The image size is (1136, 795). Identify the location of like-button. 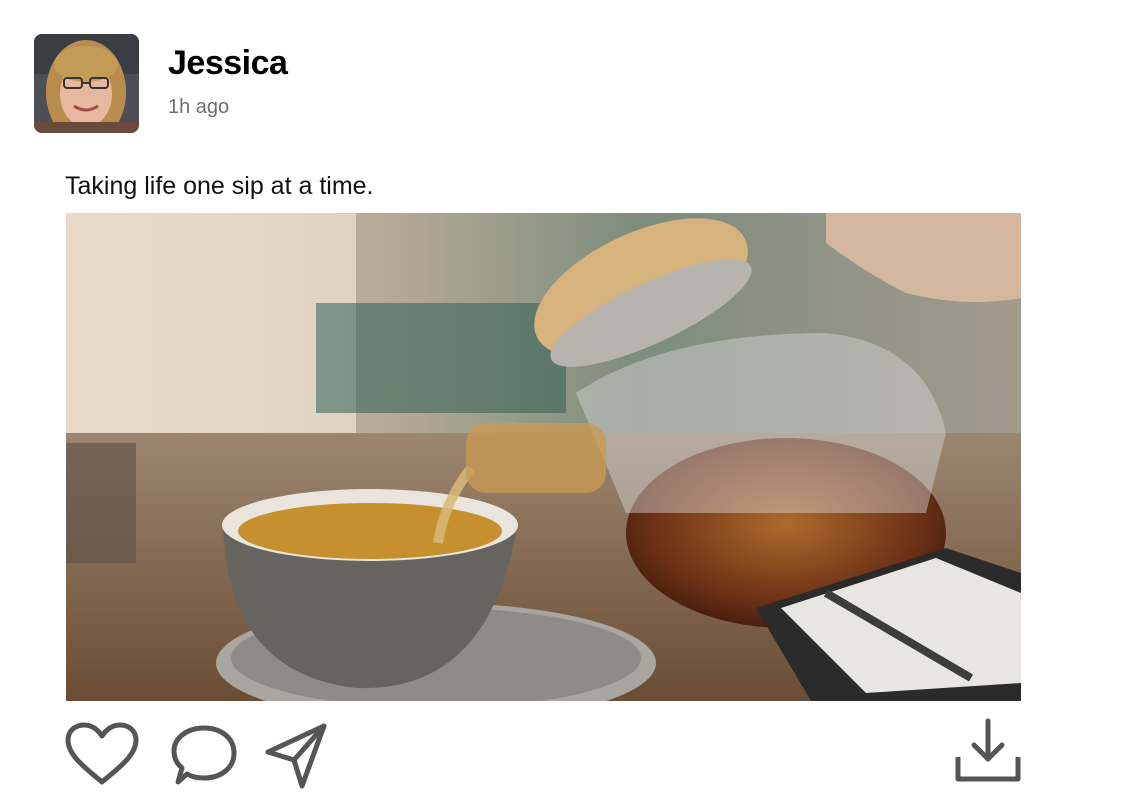
(102, 756).